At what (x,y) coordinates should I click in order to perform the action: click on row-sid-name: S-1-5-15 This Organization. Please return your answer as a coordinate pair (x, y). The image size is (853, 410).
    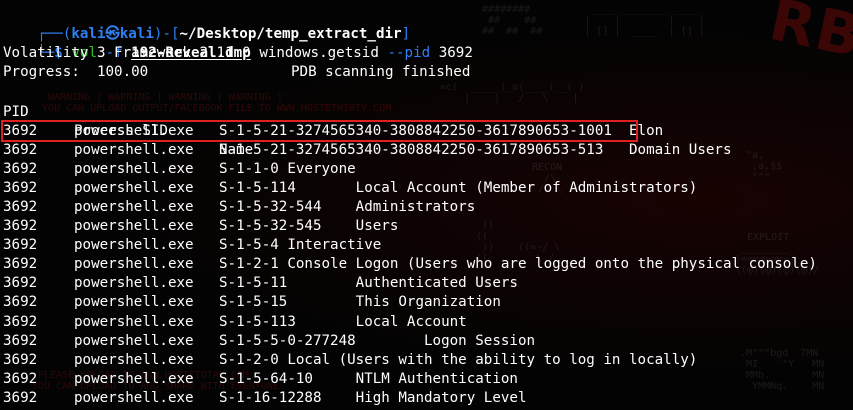
    Looking at the image, I should click on (360, 302).